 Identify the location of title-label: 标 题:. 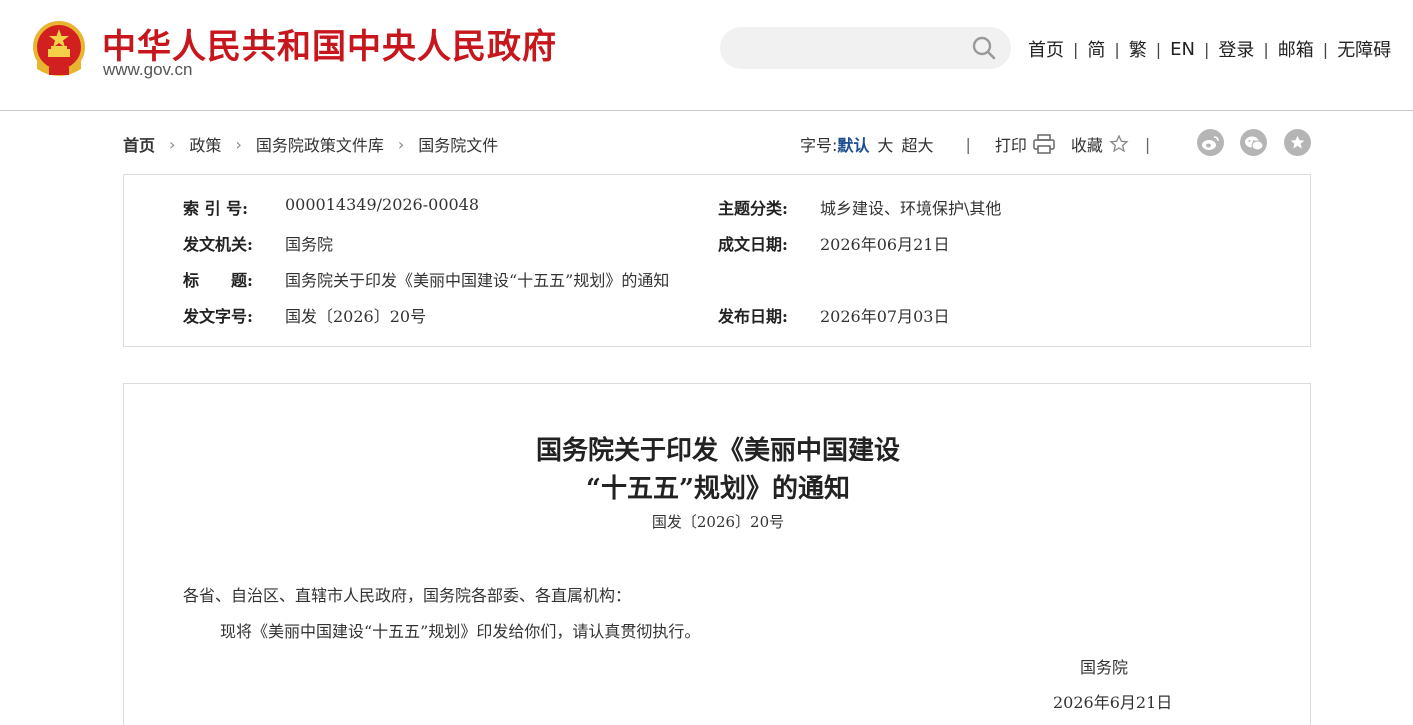
(218, 280).